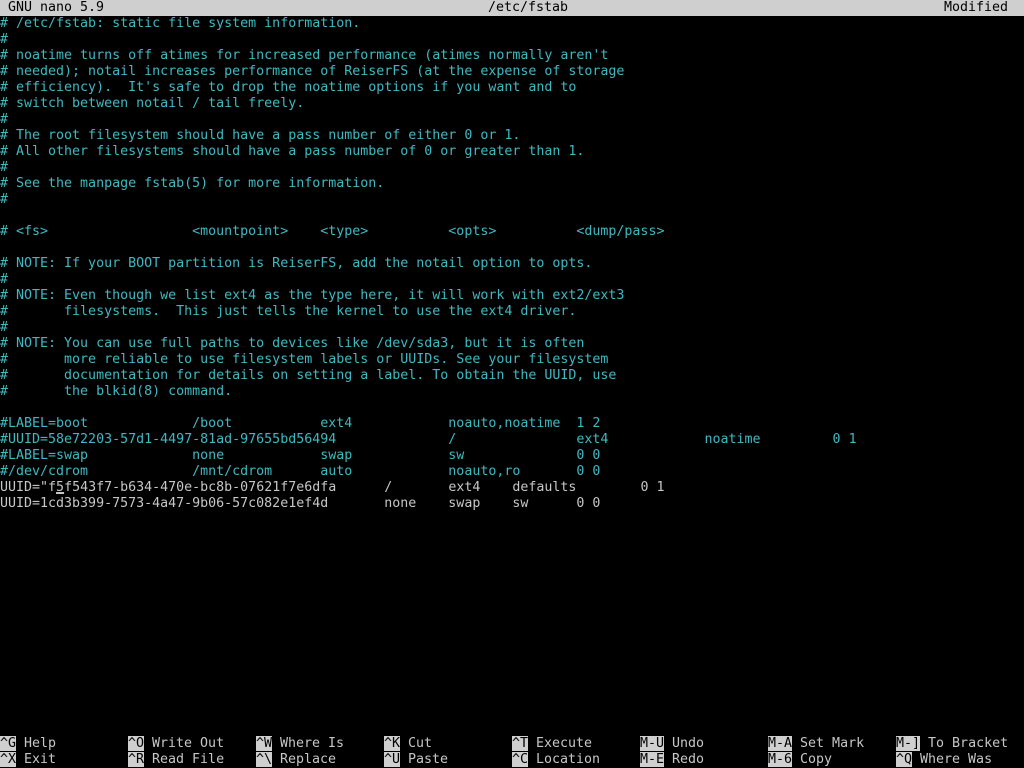 This screenshot has height=768, width=1024. Describe the element at coordinates (36, 743) in the screenshot. I see `shortcut-label: Help` at that location.